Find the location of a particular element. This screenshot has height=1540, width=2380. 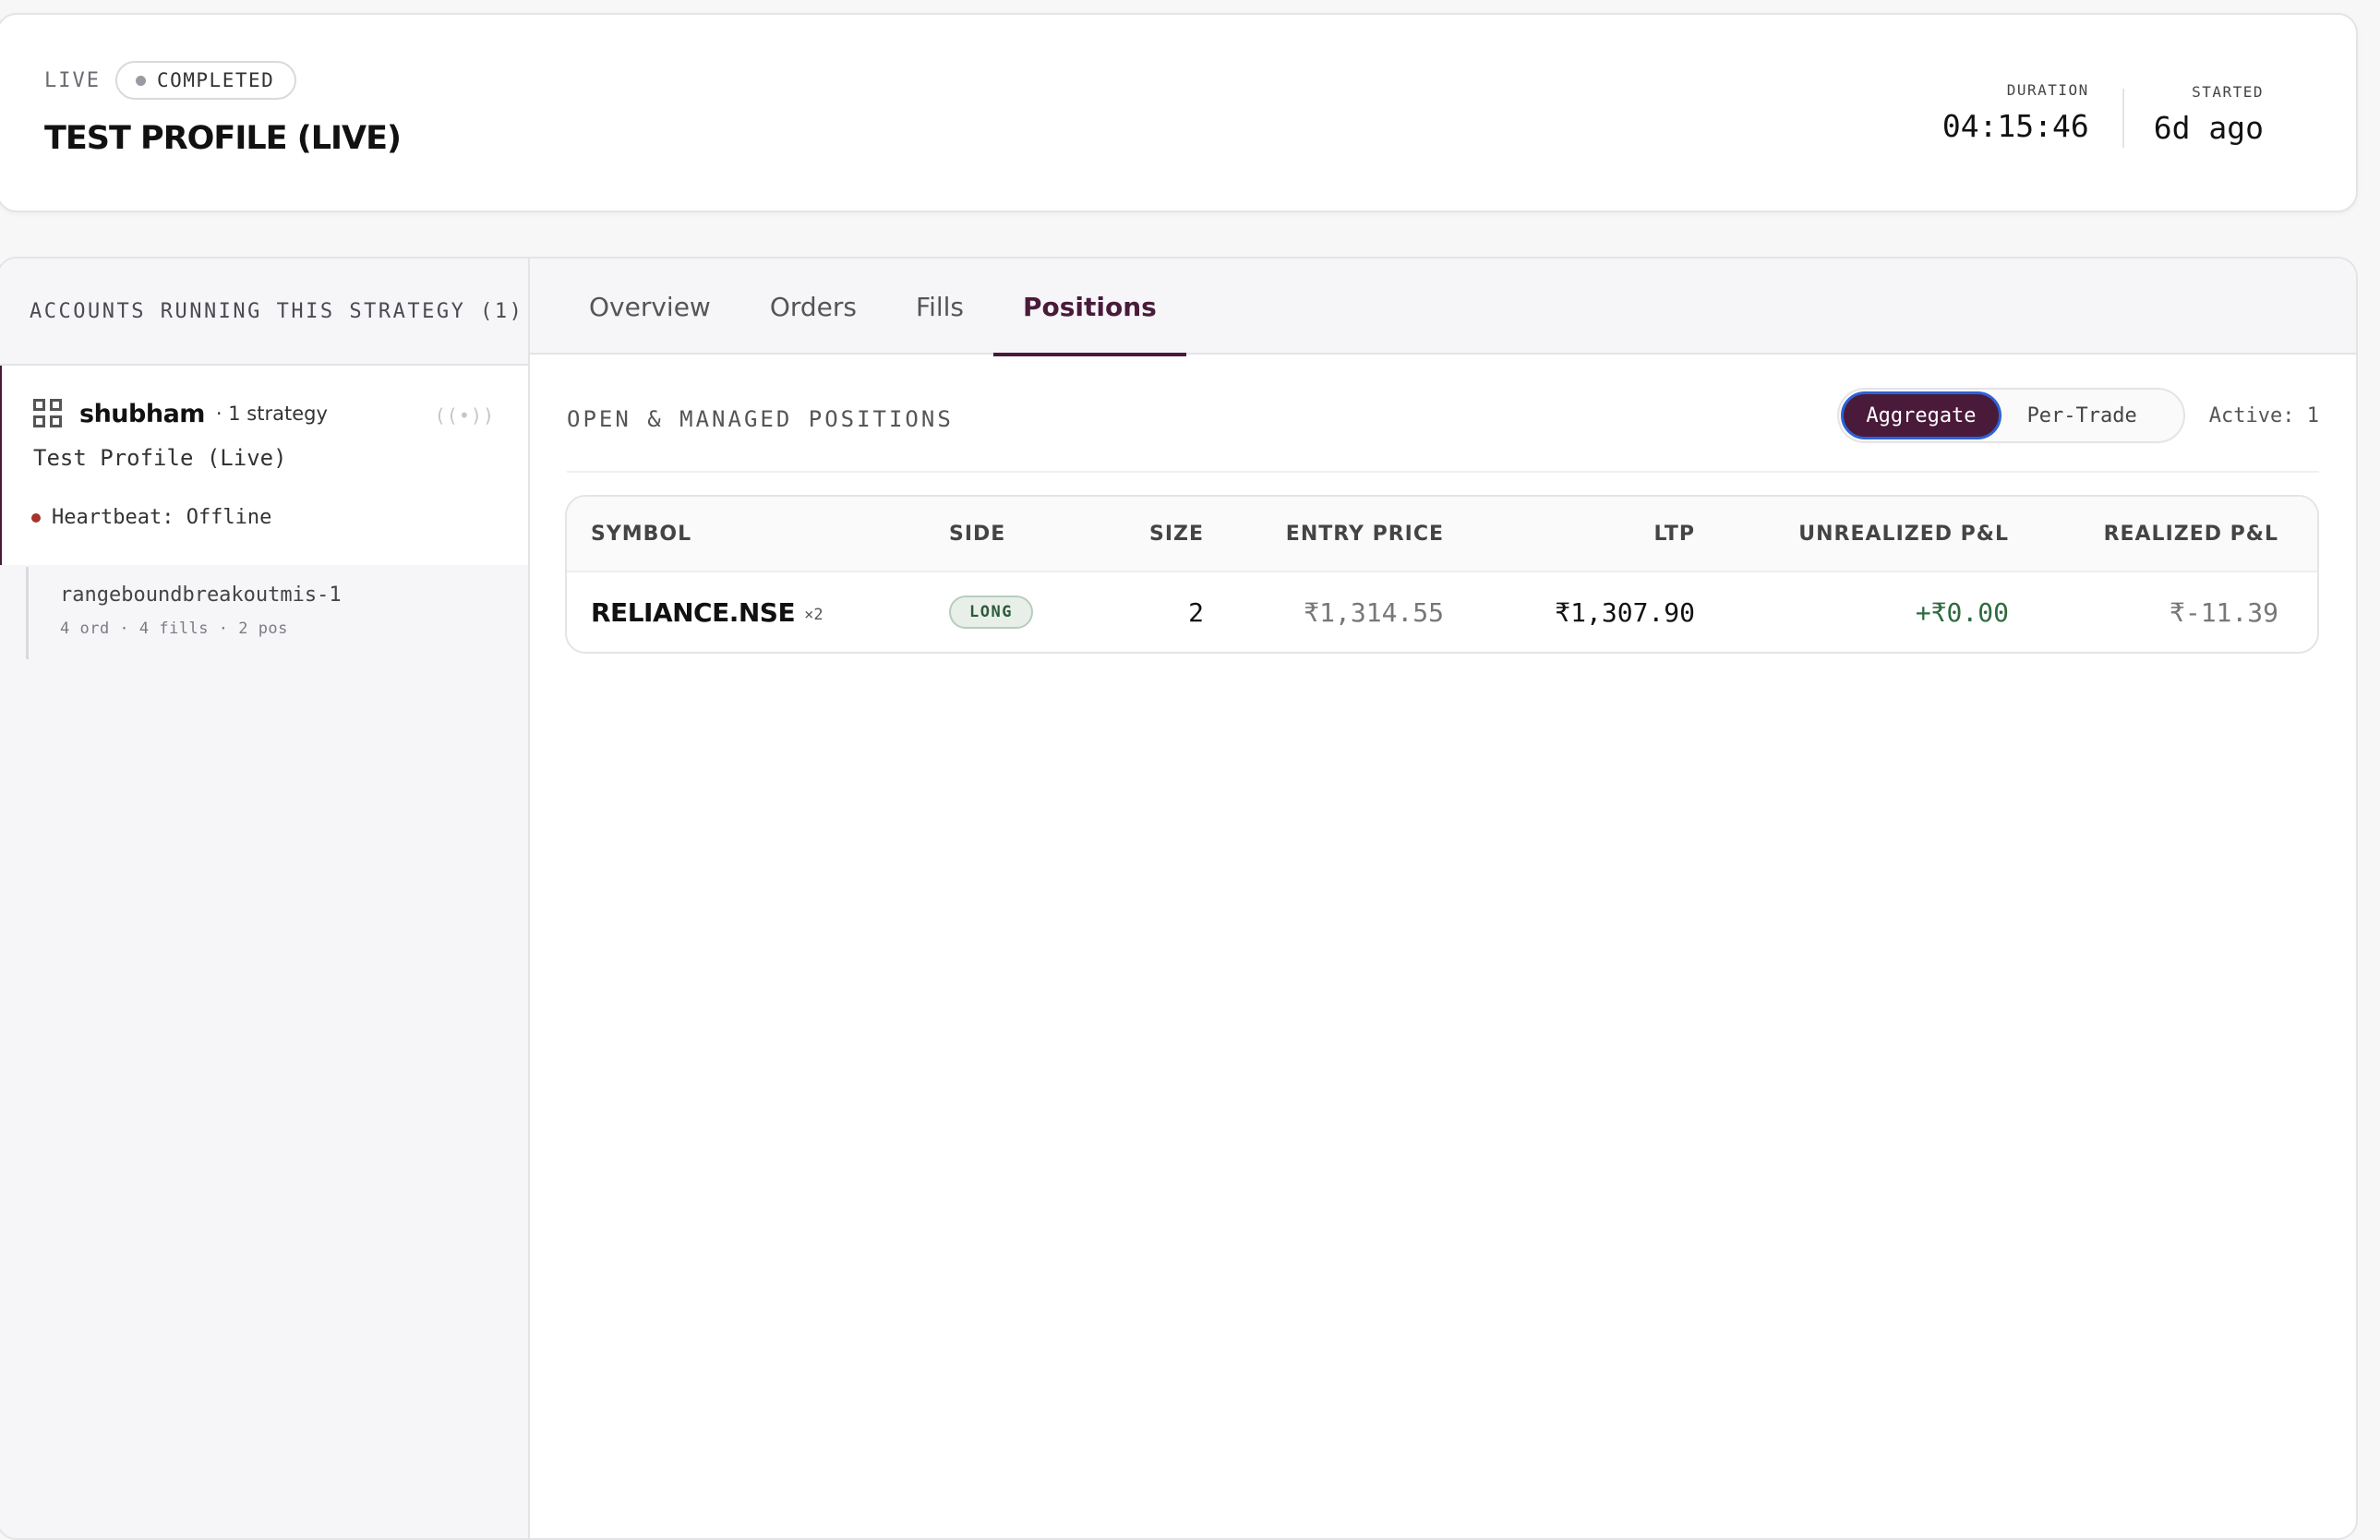

section-controls: Aggregate Per-Trade Active: 1 is located at coordinates (2078, 416).